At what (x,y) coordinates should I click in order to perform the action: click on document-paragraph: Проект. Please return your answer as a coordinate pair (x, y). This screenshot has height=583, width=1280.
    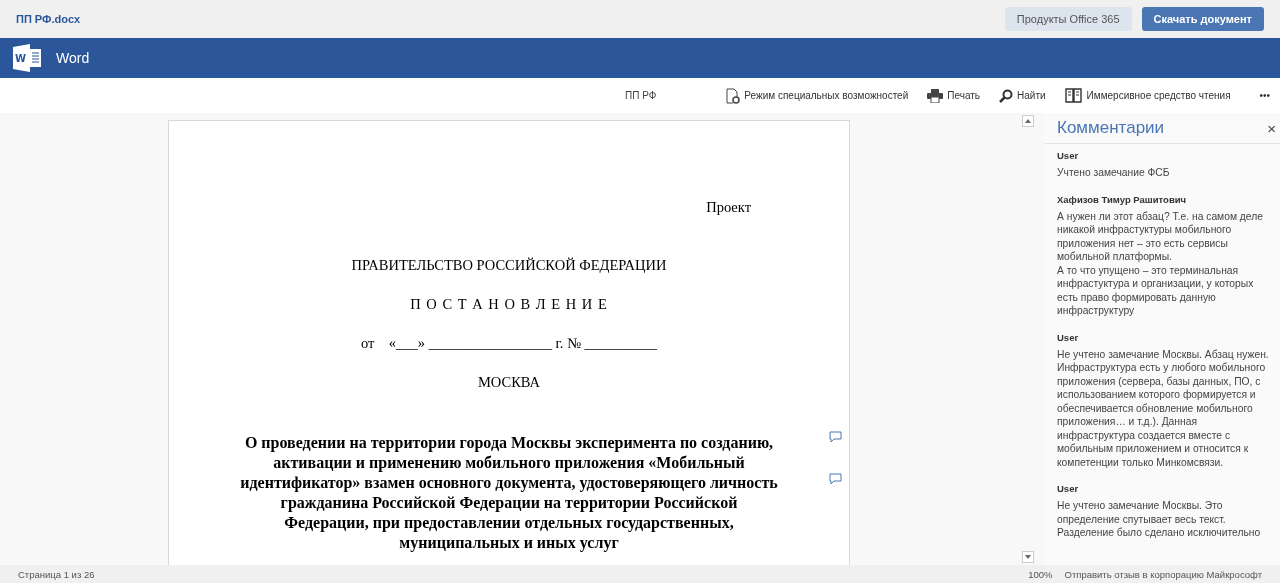
    Looking at the image, I should click on (728, 207).